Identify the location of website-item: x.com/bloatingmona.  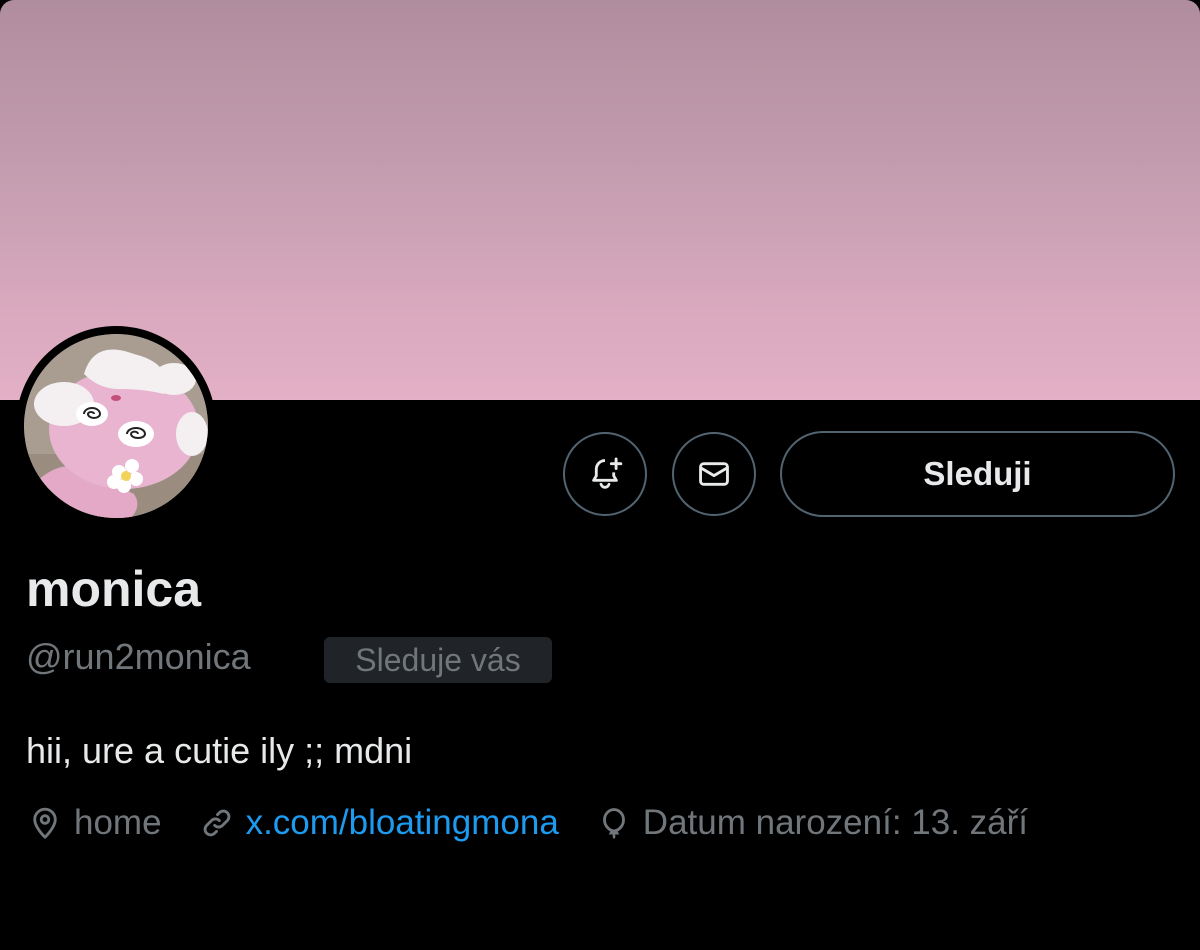
(378, 823).